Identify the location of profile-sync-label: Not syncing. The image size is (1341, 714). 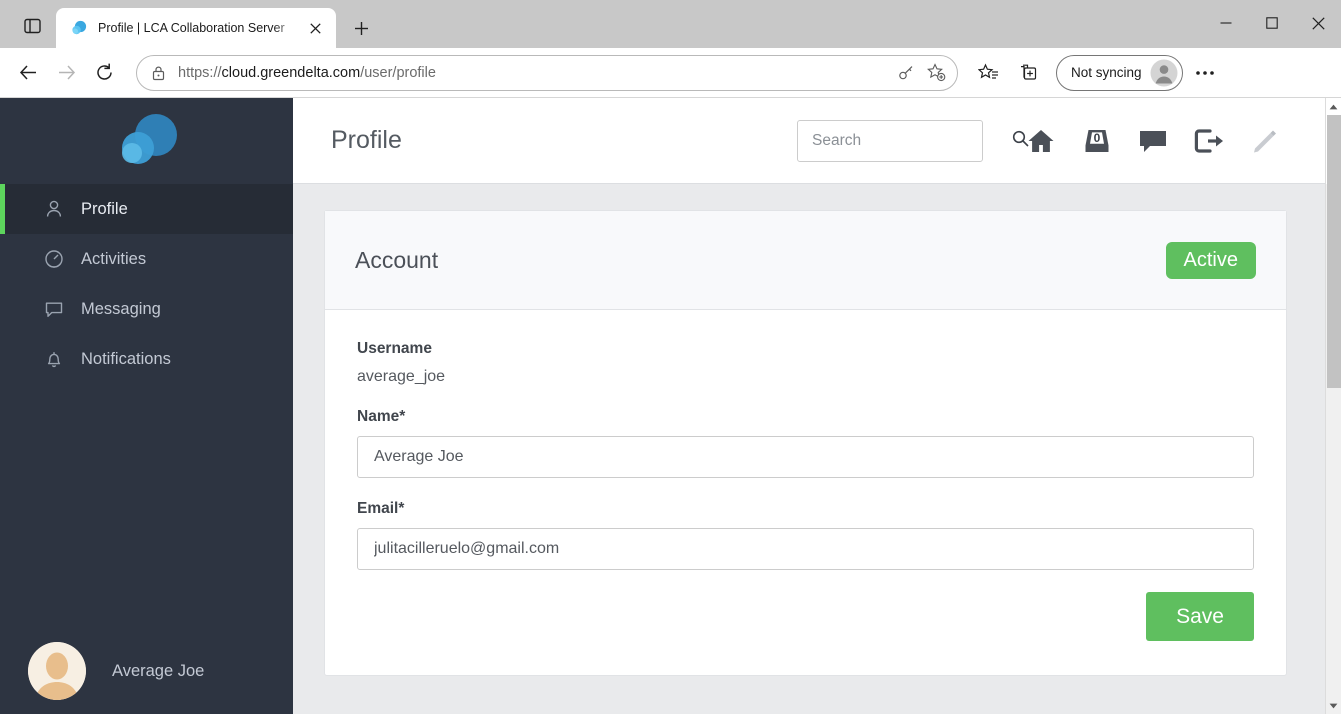
(1106, 72).